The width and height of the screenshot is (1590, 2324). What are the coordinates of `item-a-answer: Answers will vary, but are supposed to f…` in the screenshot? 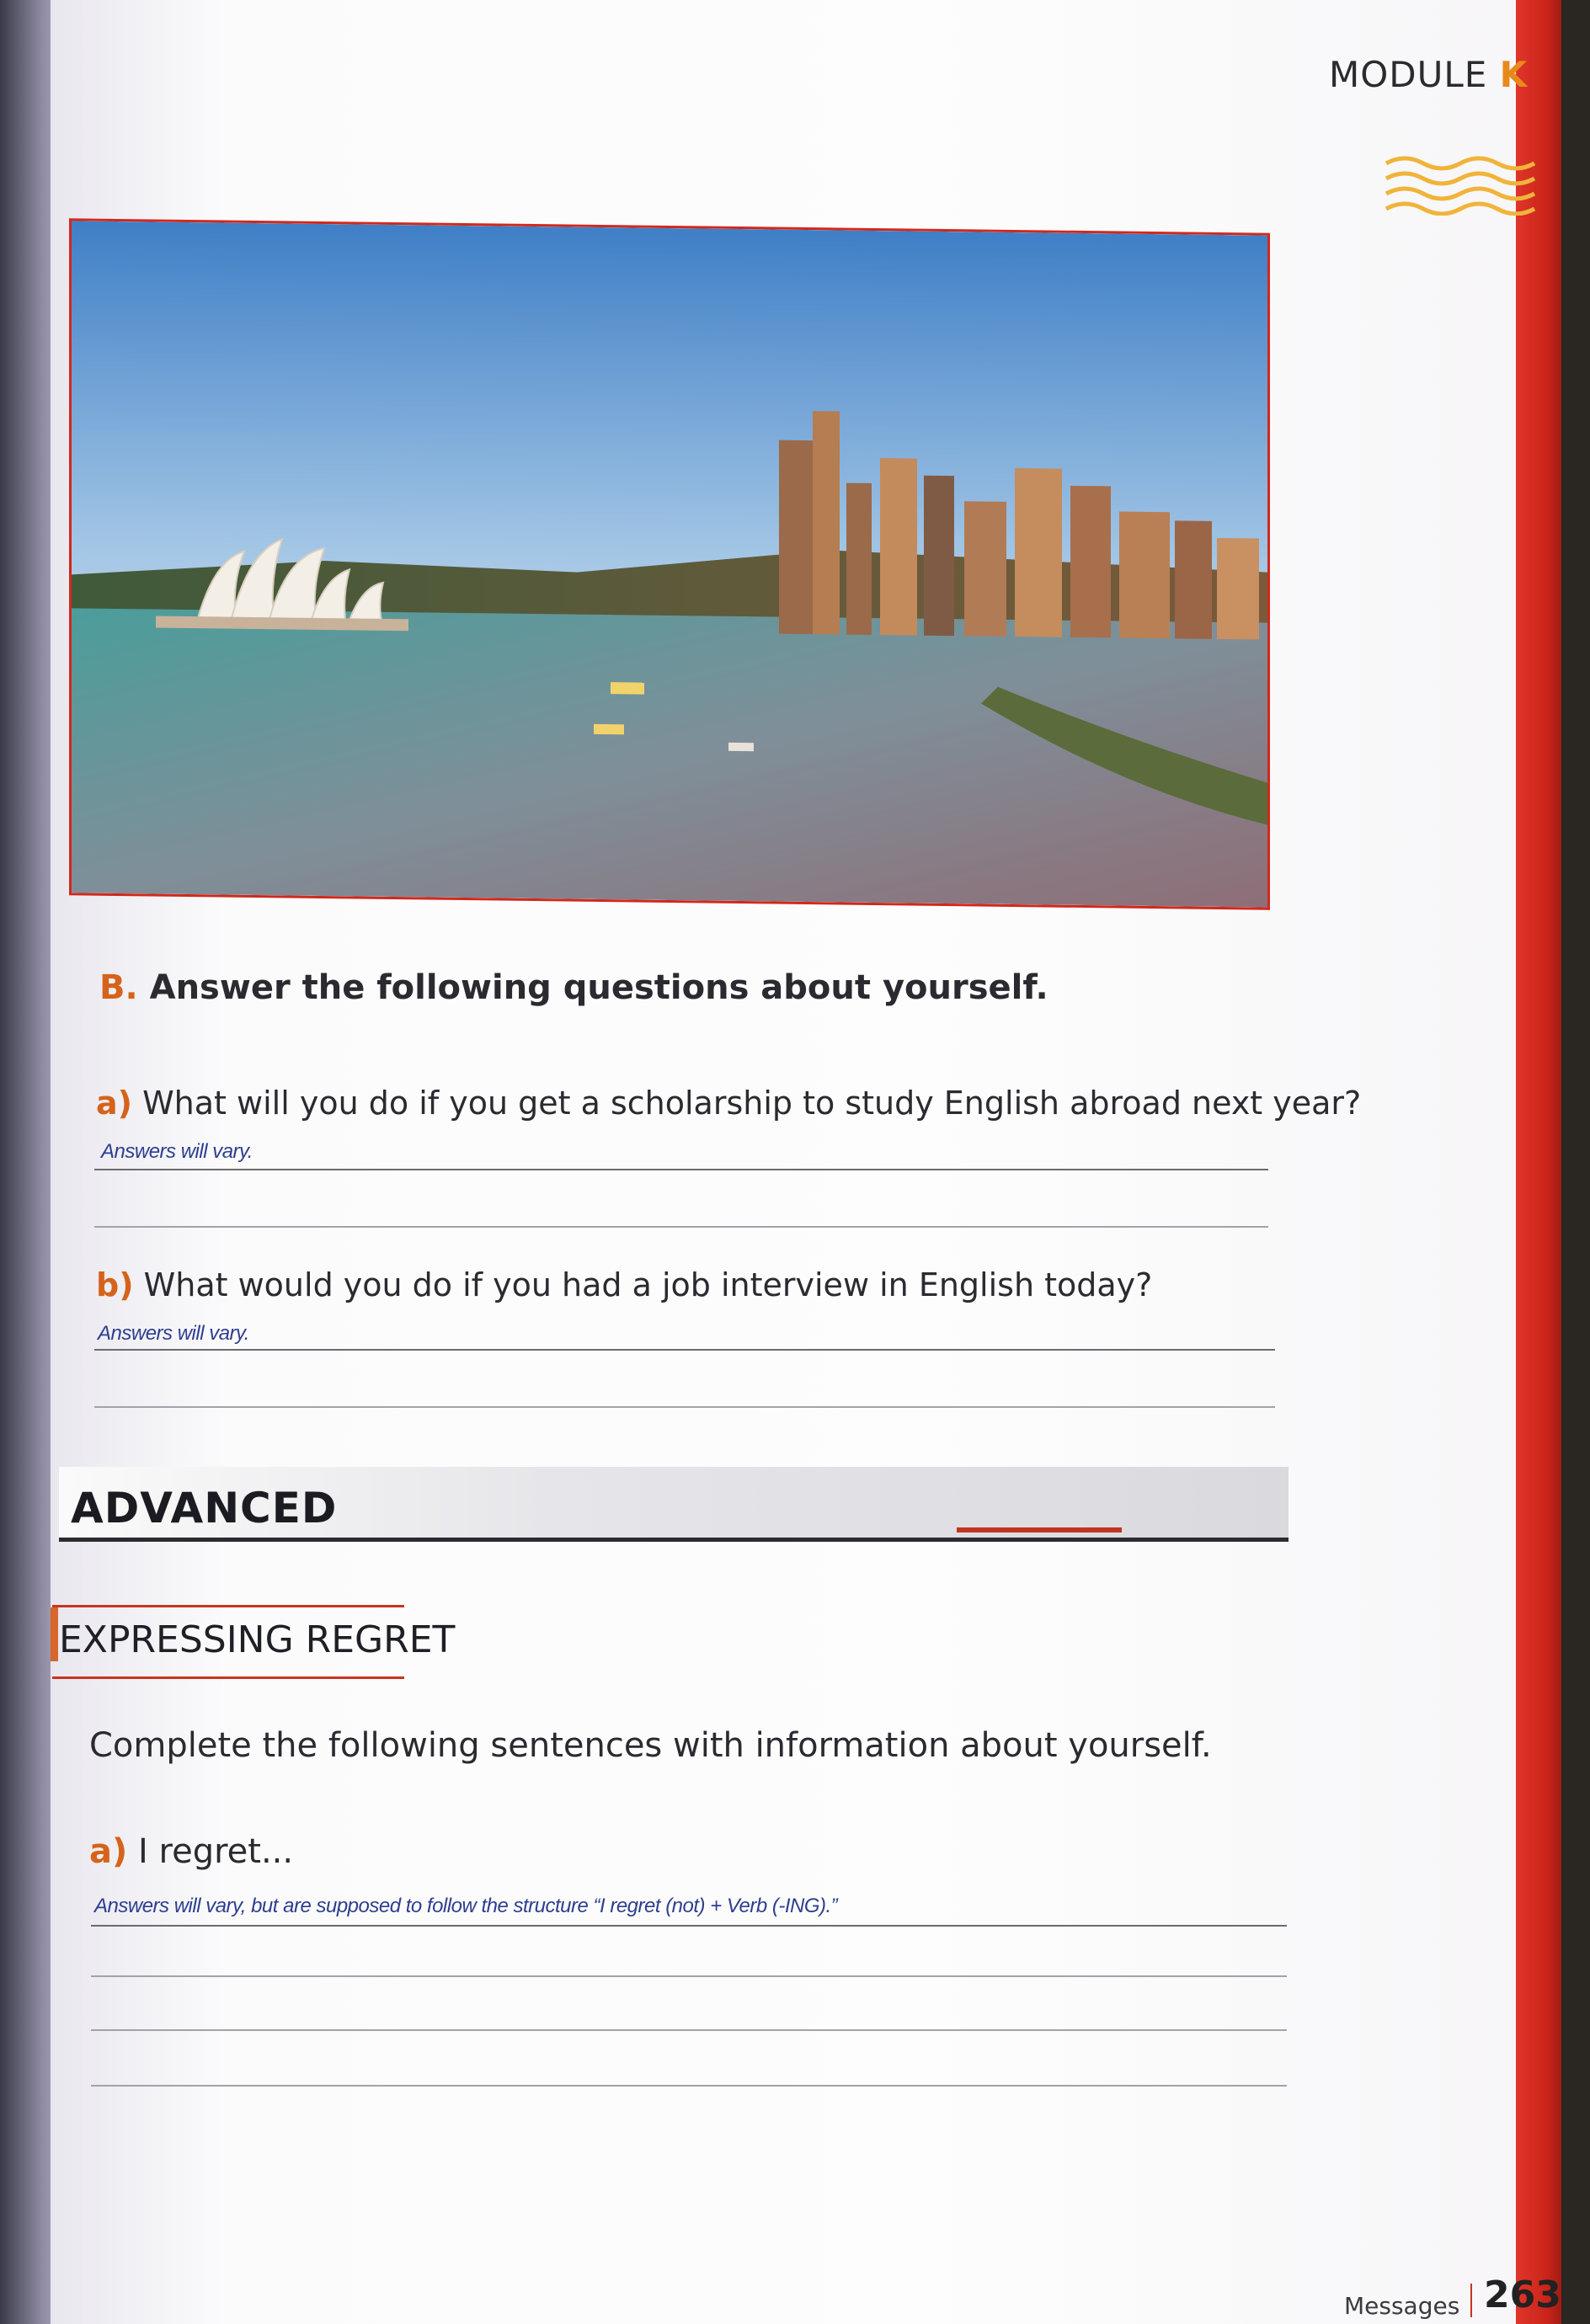 It's located at (466, 1906).